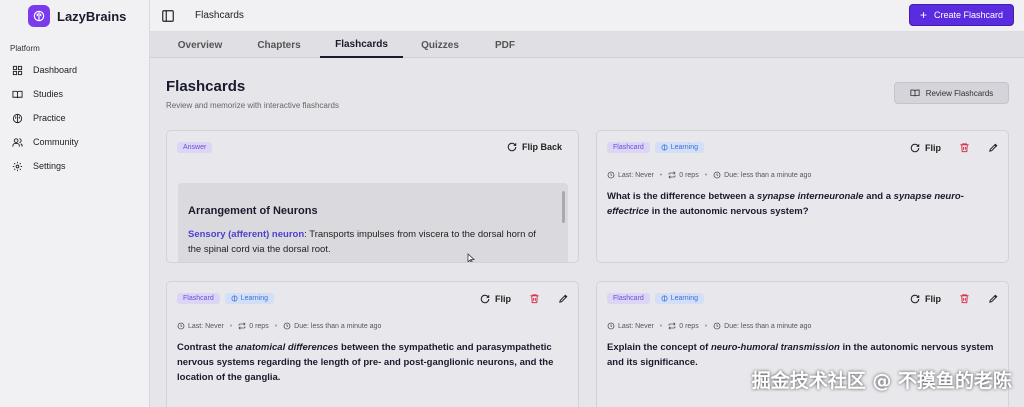 The image size is (1024, 407). I want to click on breadcrumb: Flashcards, so click(219, 15).